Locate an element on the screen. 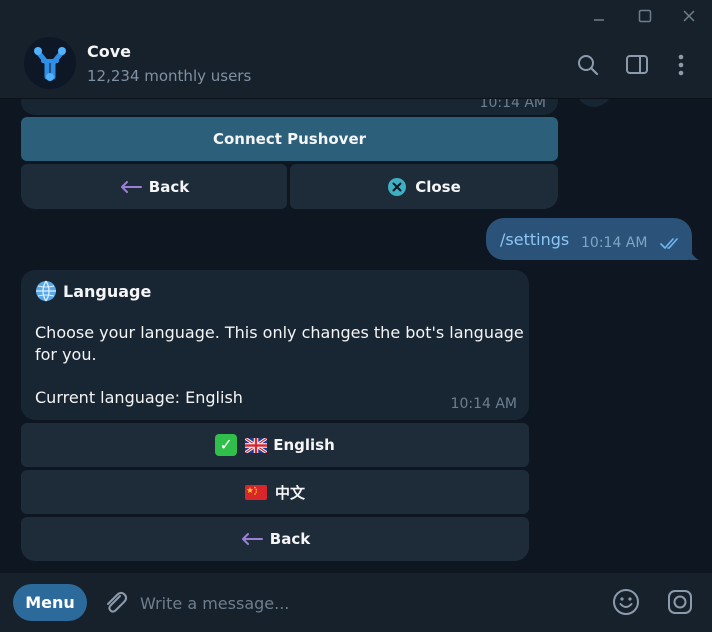 The width and height of the screenshot is (712, 632). message-title: Language is located at coordinates (107, 291).